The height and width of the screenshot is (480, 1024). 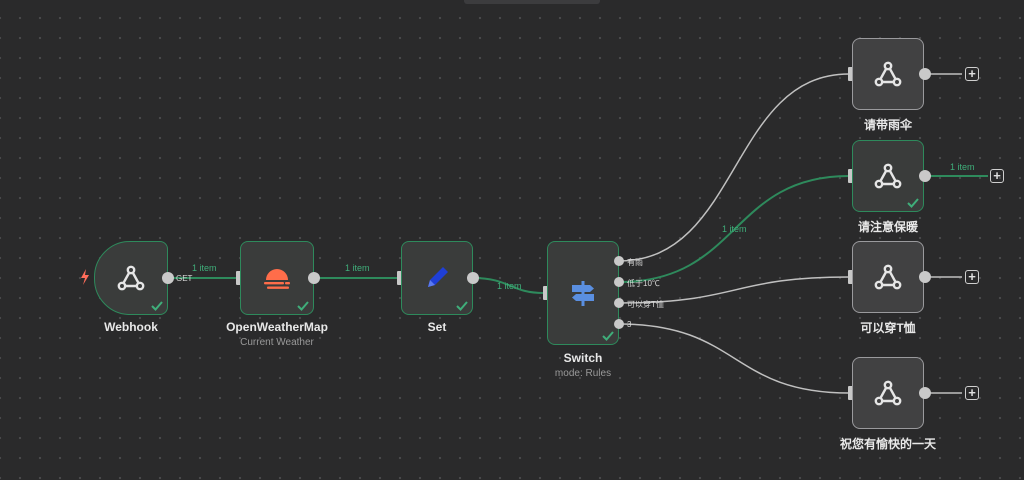 I want to click on switch-output-label-1: 低于10℃, so click(x=643, y=283).